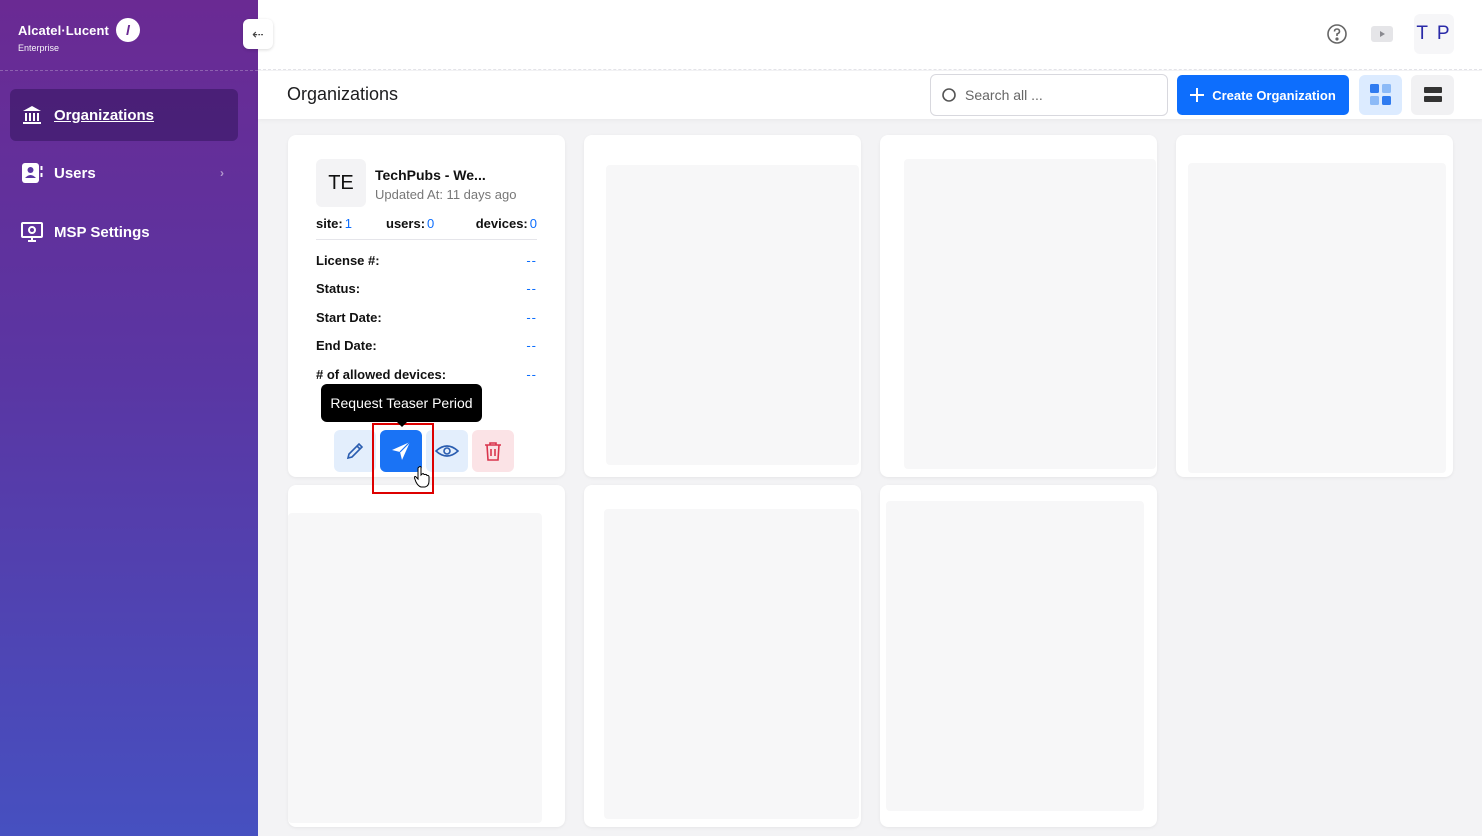 This screenshot has width=1482, height=836. Describe the element at coordinates (32, 232) in the screenshot. I see `monitor-settings-icon` at that location.